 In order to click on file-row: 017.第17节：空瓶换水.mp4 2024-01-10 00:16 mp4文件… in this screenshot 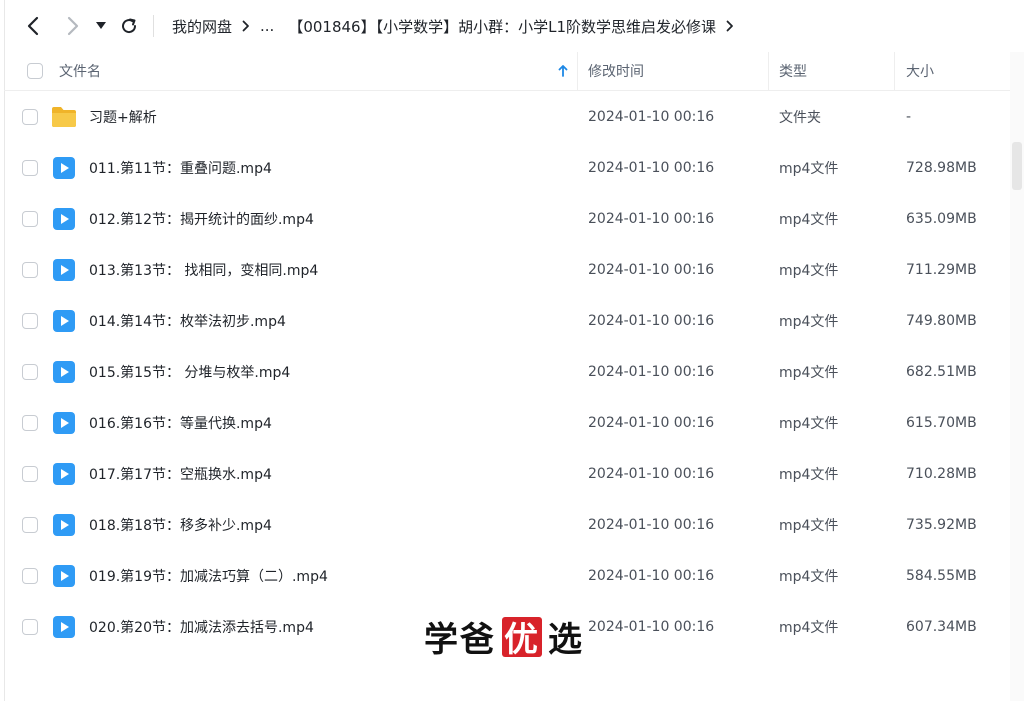, I will do `click(507, 473)`.